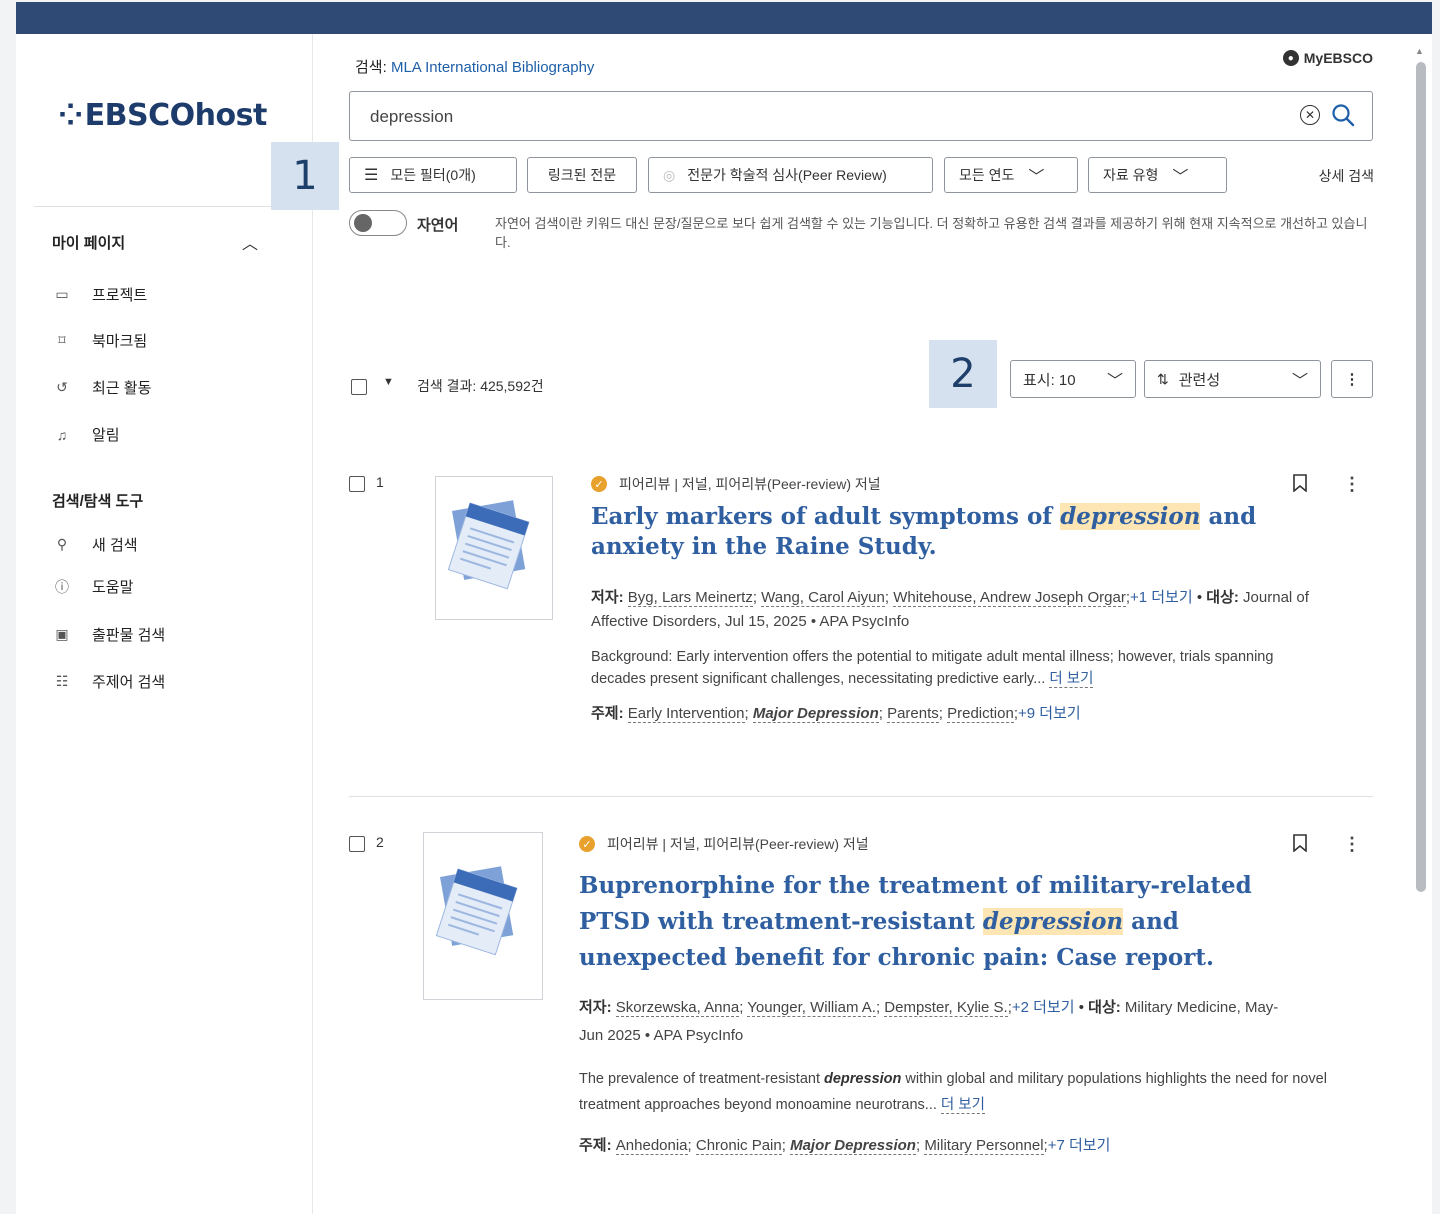 This screenshot has width=1440, height=1214. What do you see at coordinates (1131, 175) in the screenshot?
I see `source-type-label: 자료 유형` at bounding box center [1131, 175].